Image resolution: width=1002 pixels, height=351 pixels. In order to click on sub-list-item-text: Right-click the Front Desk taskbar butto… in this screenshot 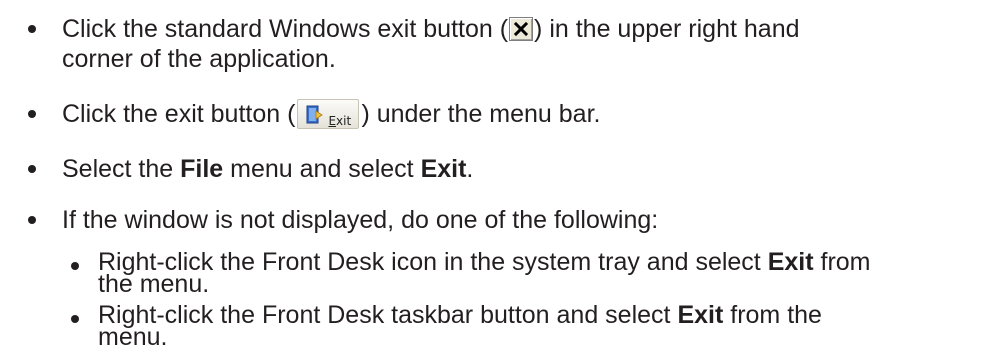, I will do `click(460, 315)`.